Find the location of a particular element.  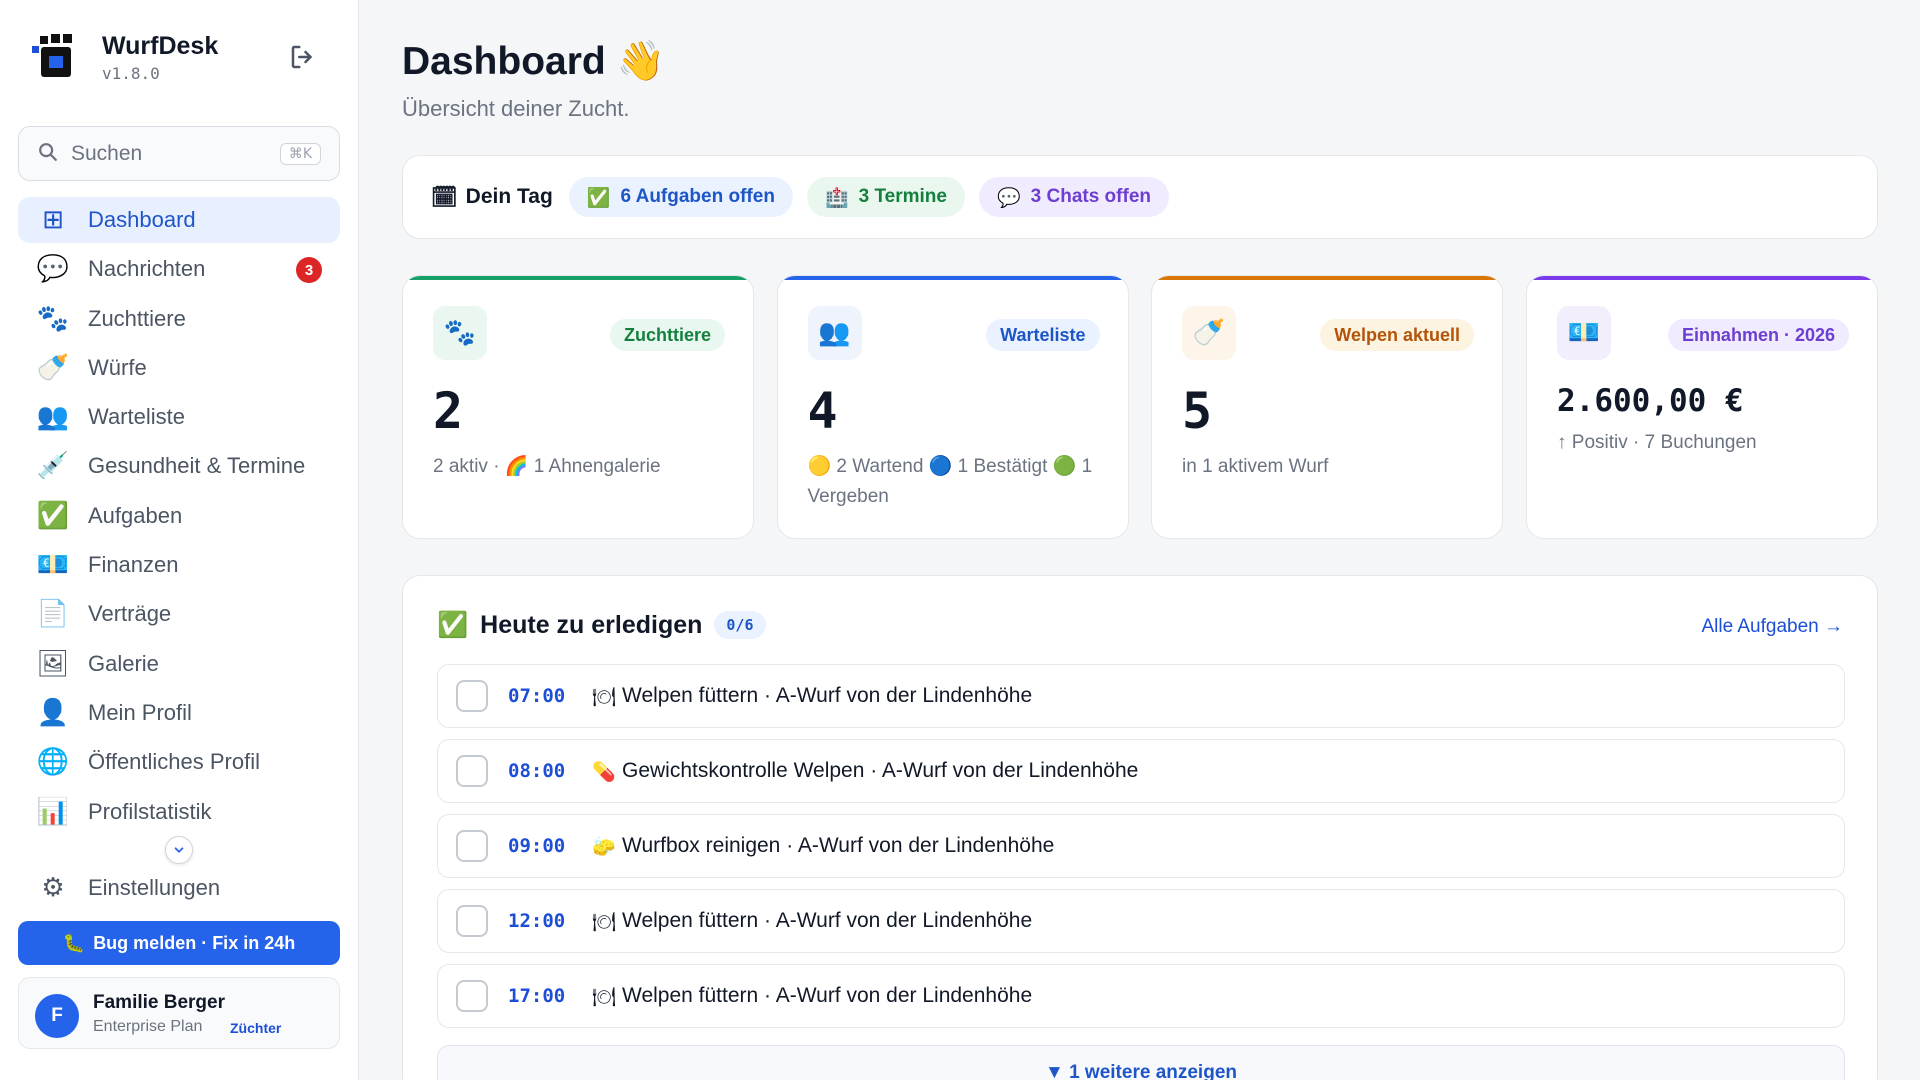

sidebar-item-vertraege: 📄 Verträge is located at coordinates (179, 614).